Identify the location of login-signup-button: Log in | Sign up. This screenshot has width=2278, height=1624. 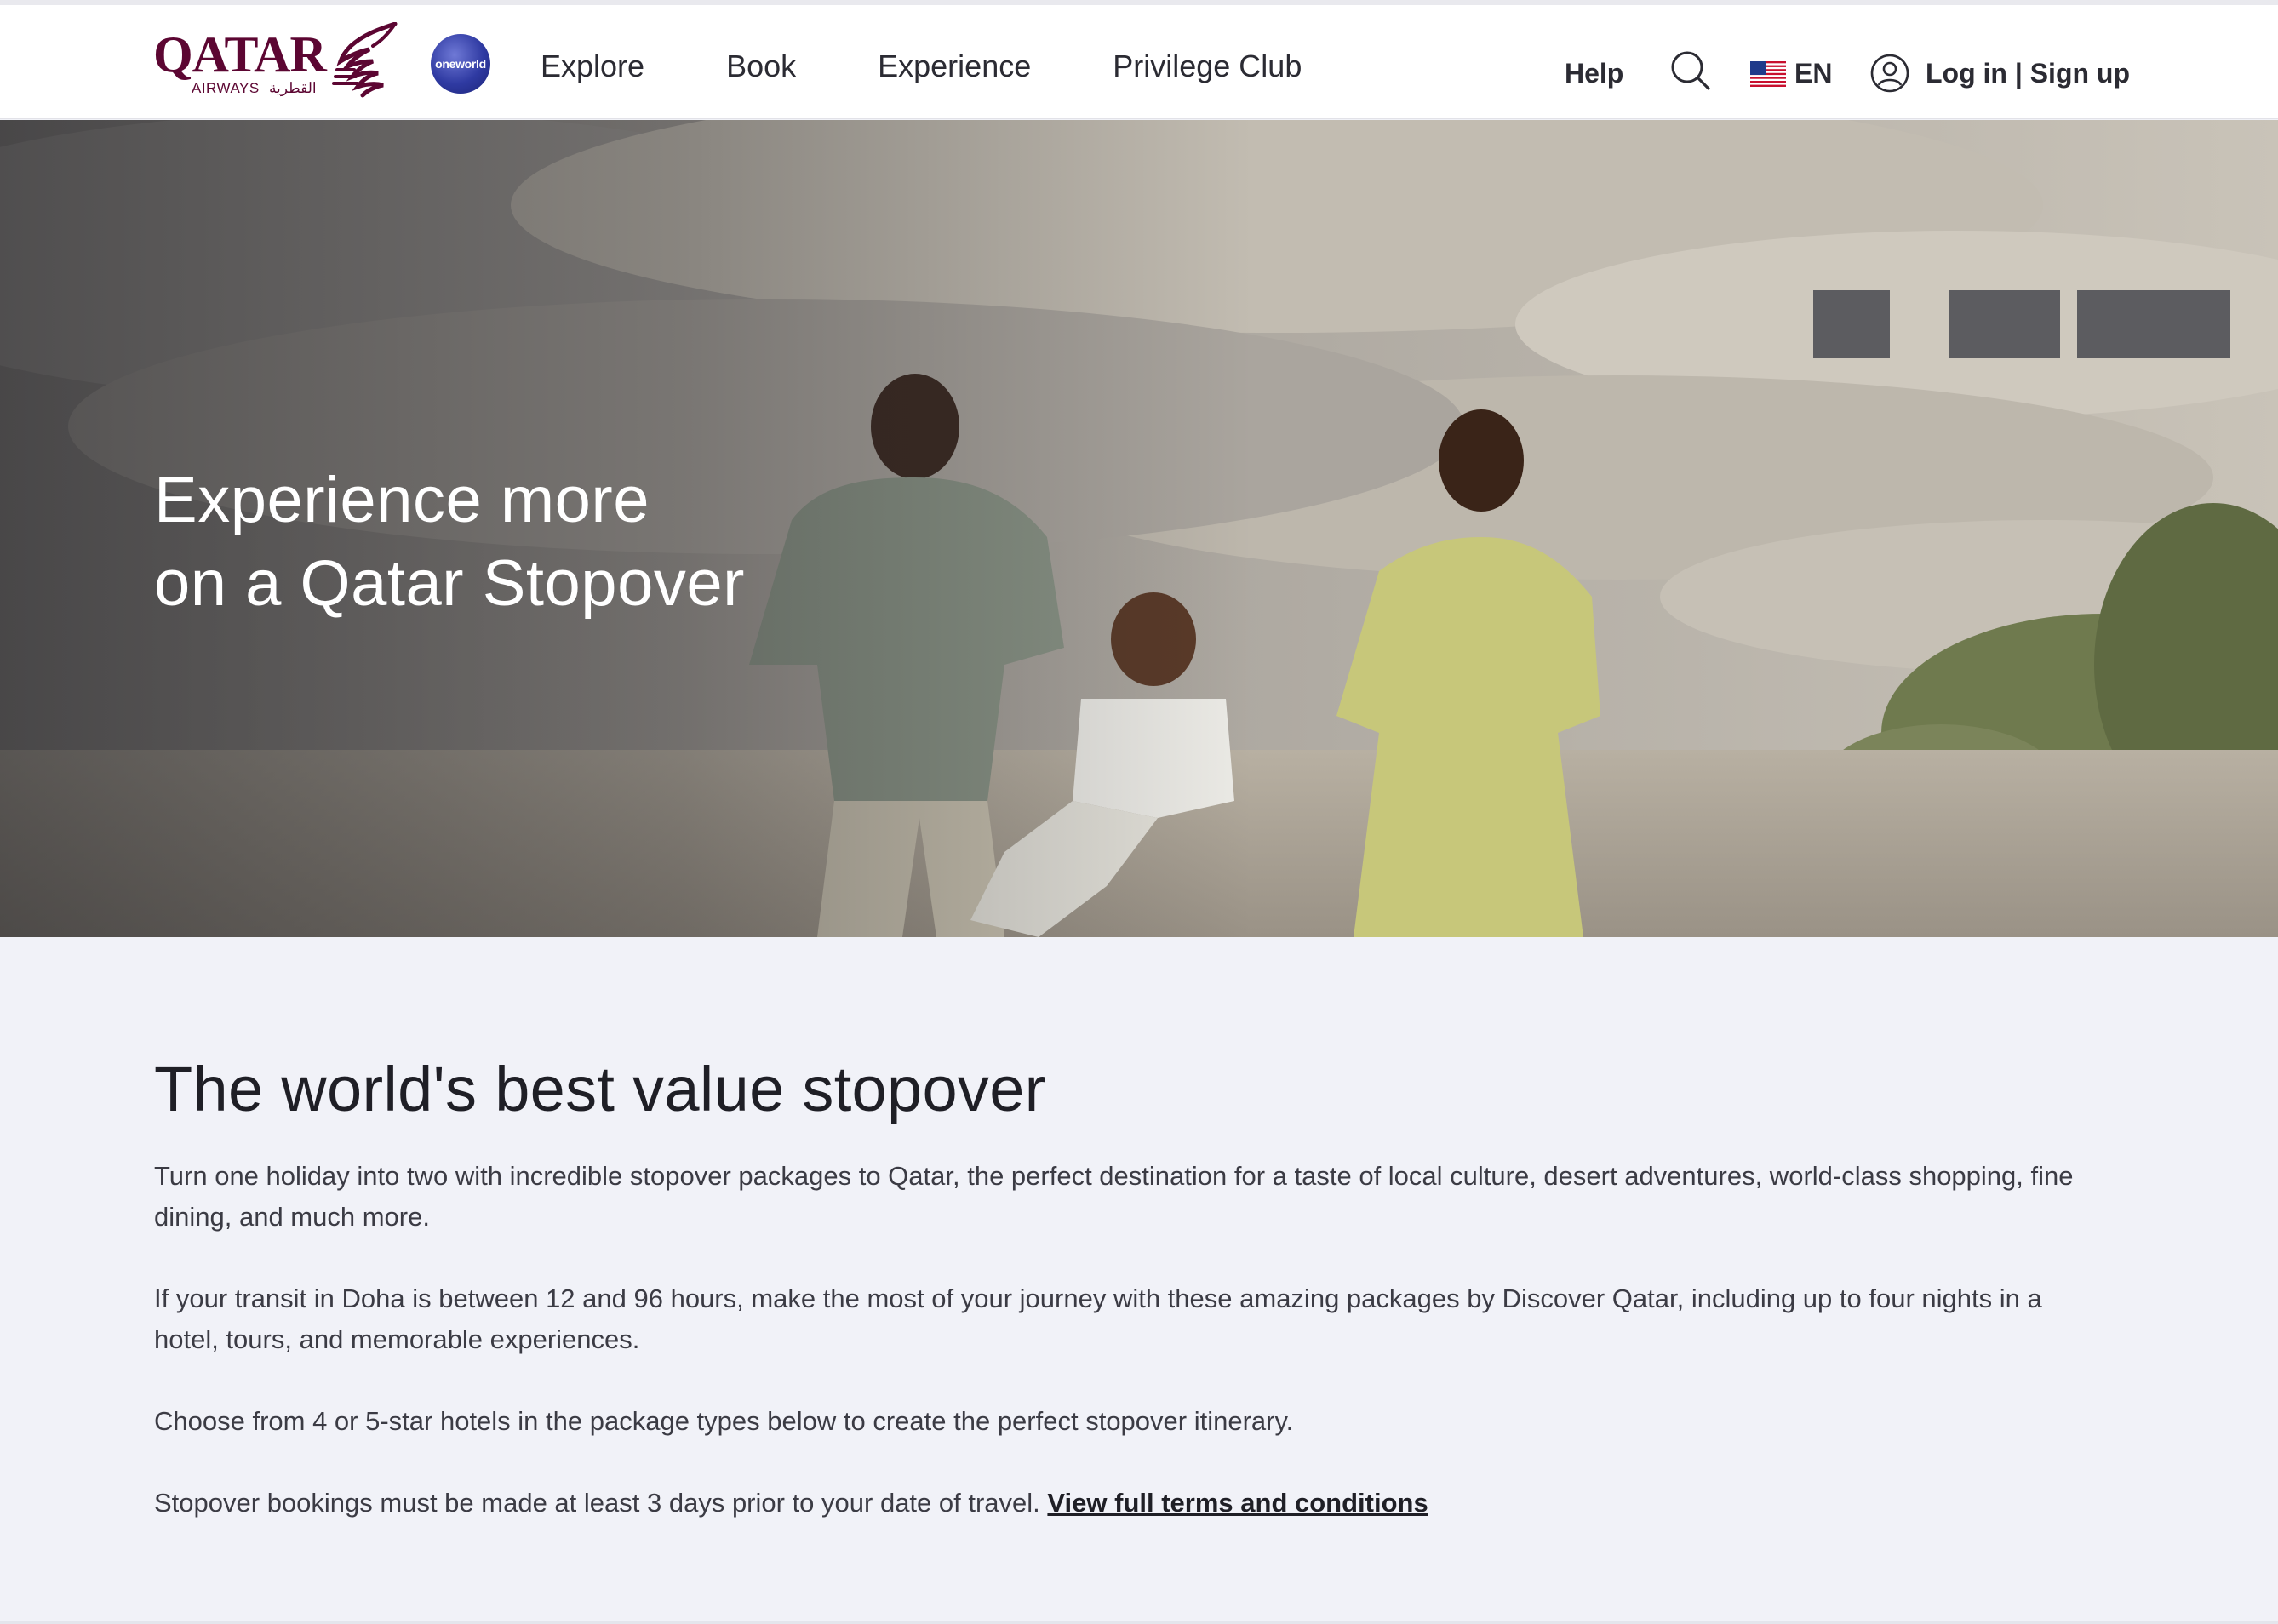
(1999, 73).